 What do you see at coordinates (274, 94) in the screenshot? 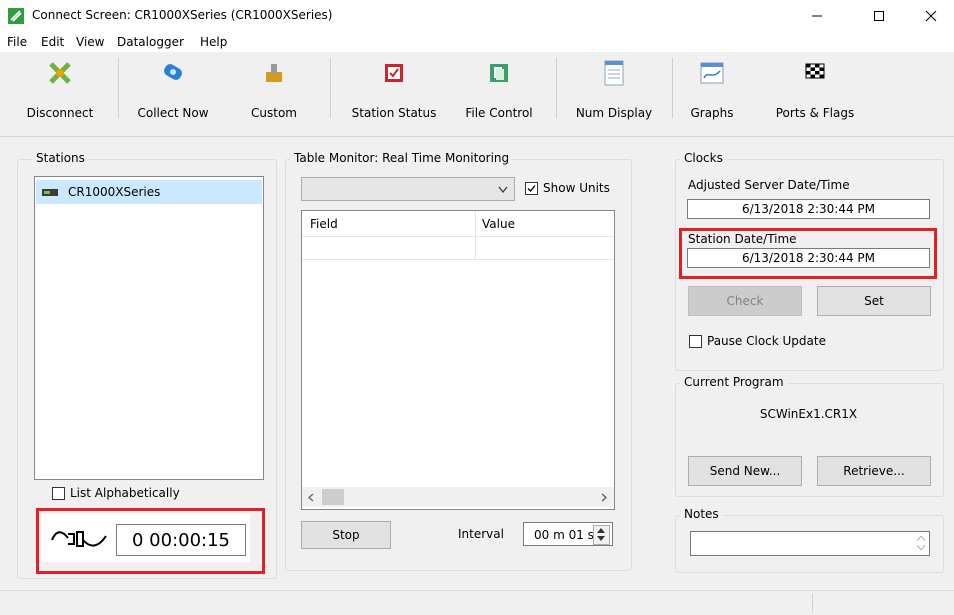
I see `custom-button: Custom` at bounding box center [274, 94].